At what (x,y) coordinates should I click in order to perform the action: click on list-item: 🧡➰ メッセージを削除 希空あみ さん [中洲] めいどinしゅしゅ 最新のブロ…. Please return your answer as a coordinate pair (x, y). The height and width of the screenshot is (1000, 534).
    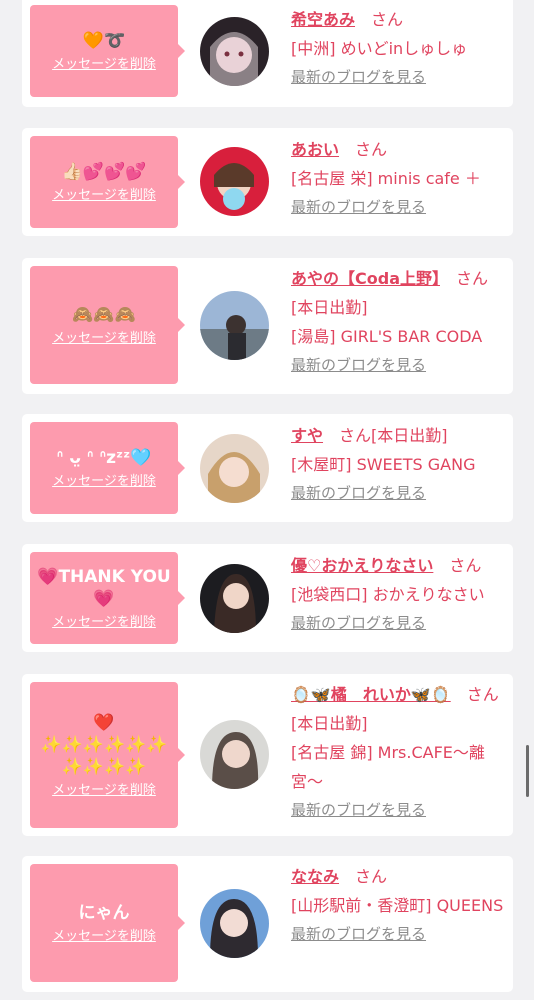
    Looking at the image, I should click on (267, 53).